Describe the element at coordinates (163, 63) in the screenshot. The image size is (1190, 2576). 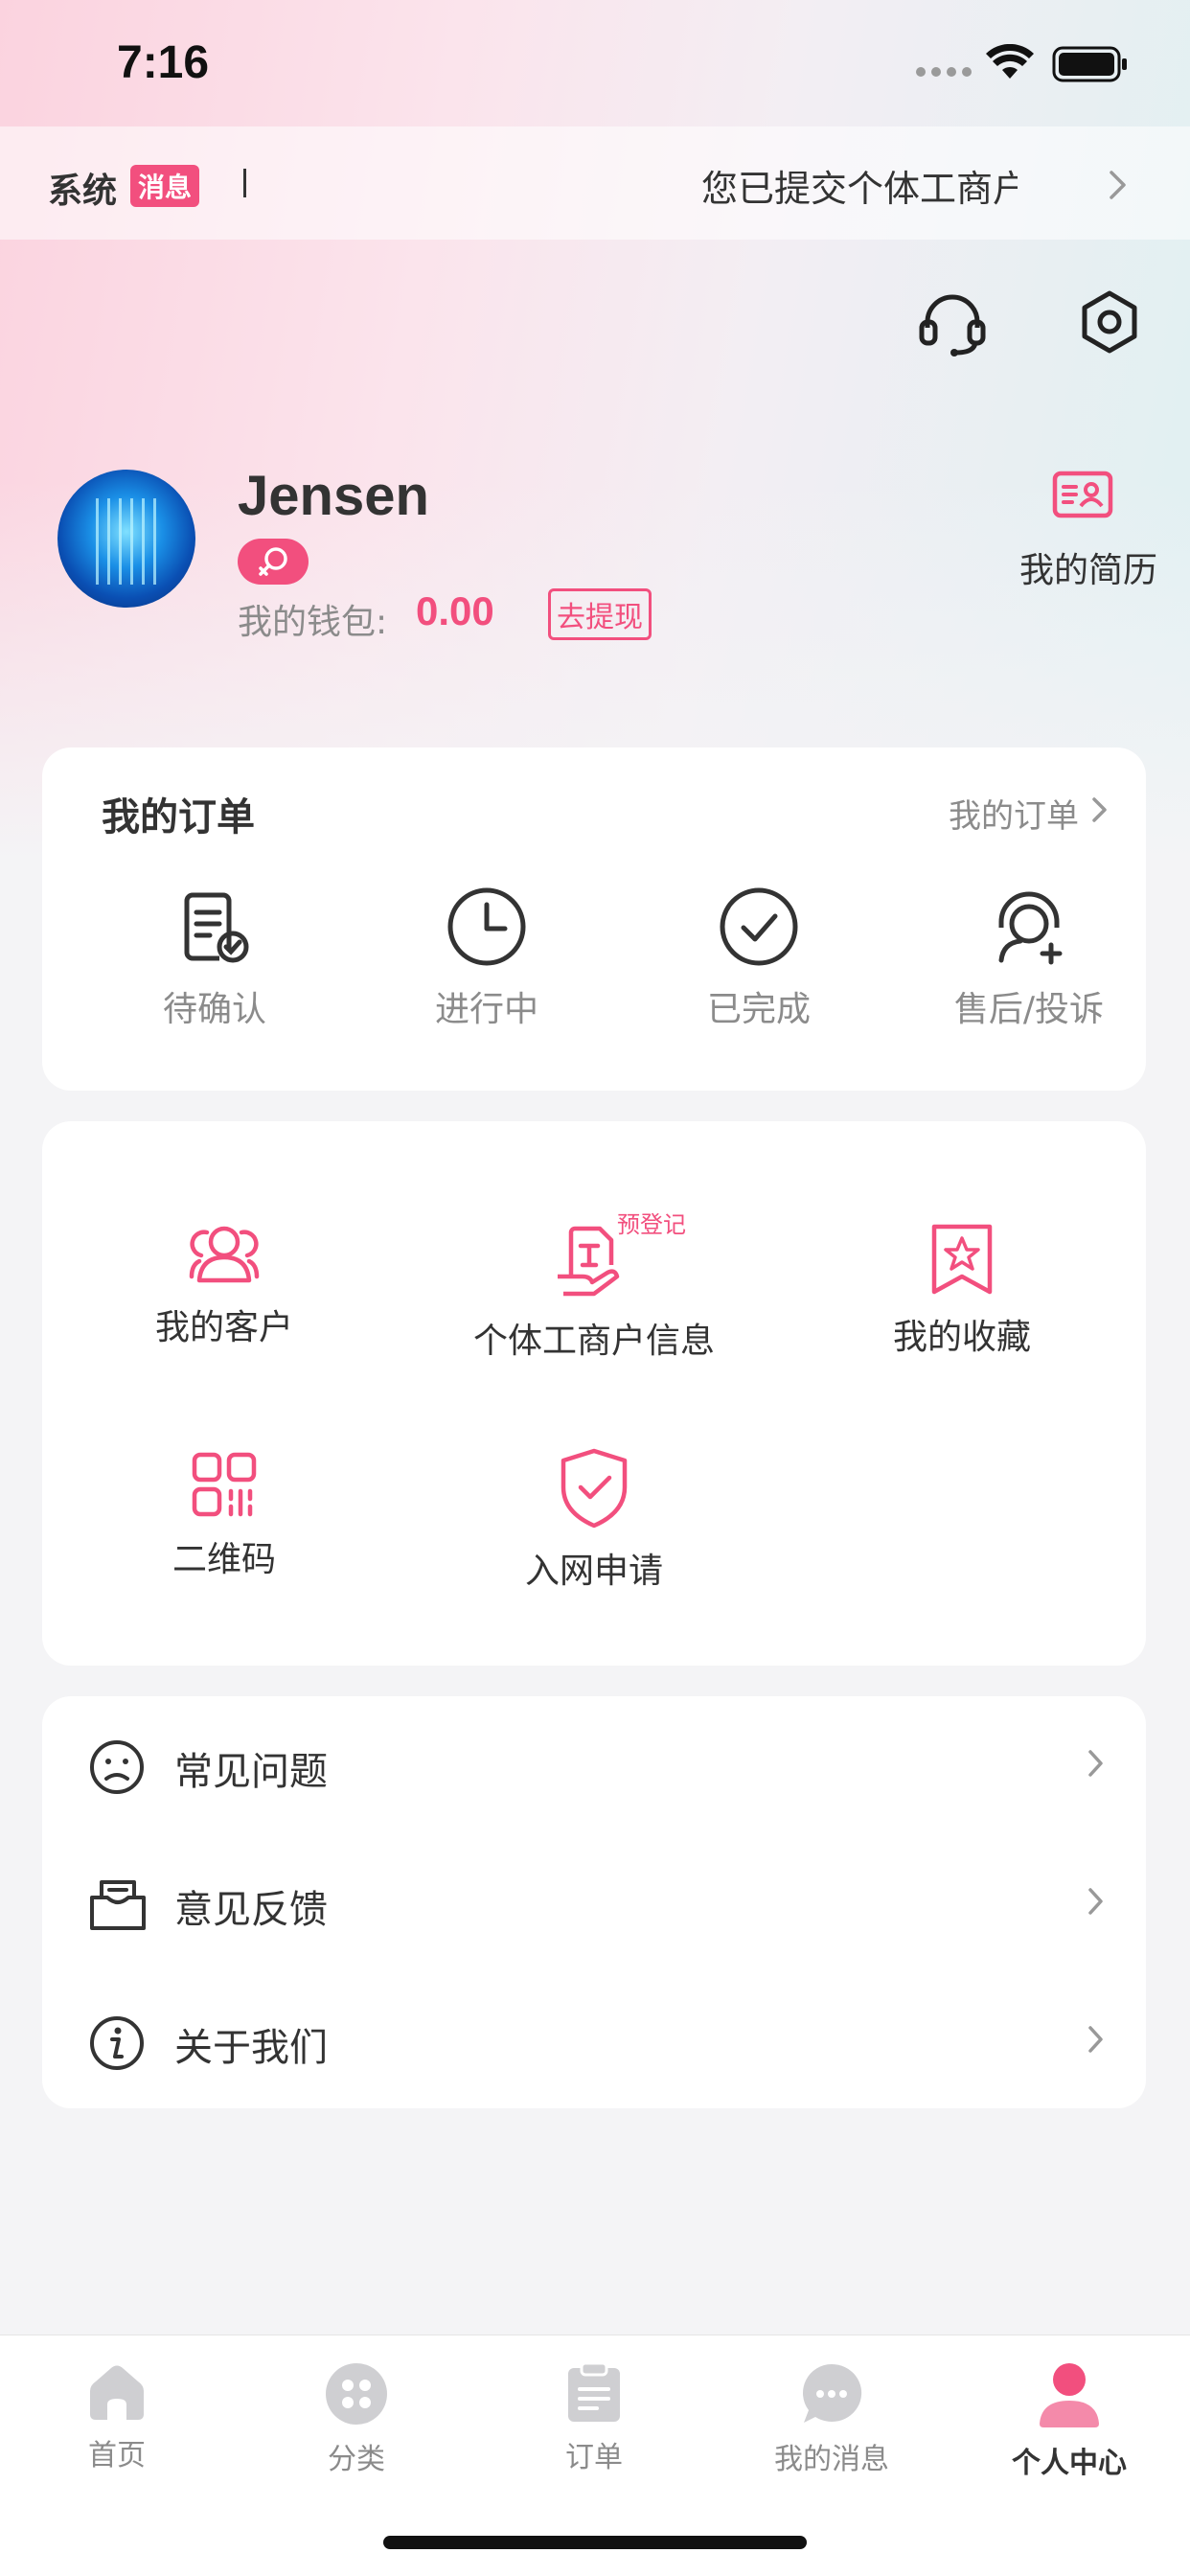
I see `status-time: 7:16` at that location.